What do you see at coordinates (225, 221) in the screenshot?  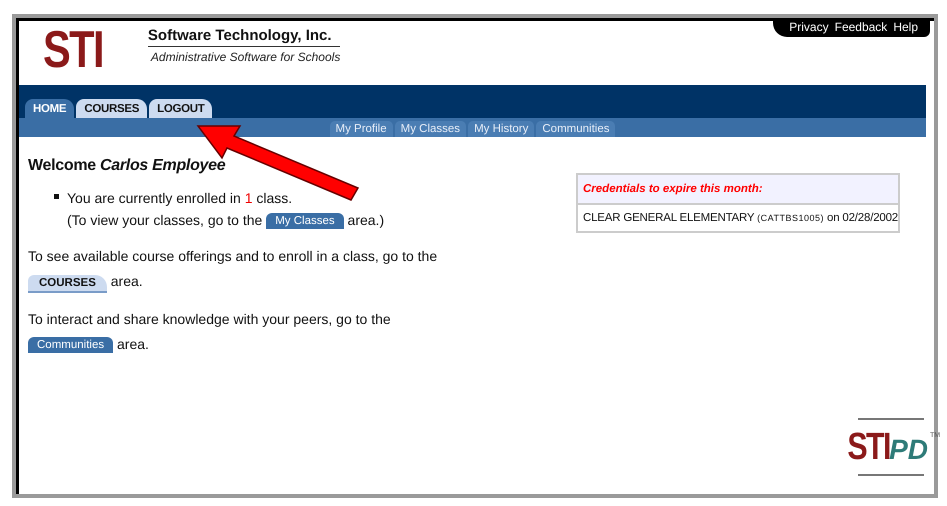 I see `instruction-text: (To view your classes, go to the My Classes area.)` at bounding box center [225, 221].